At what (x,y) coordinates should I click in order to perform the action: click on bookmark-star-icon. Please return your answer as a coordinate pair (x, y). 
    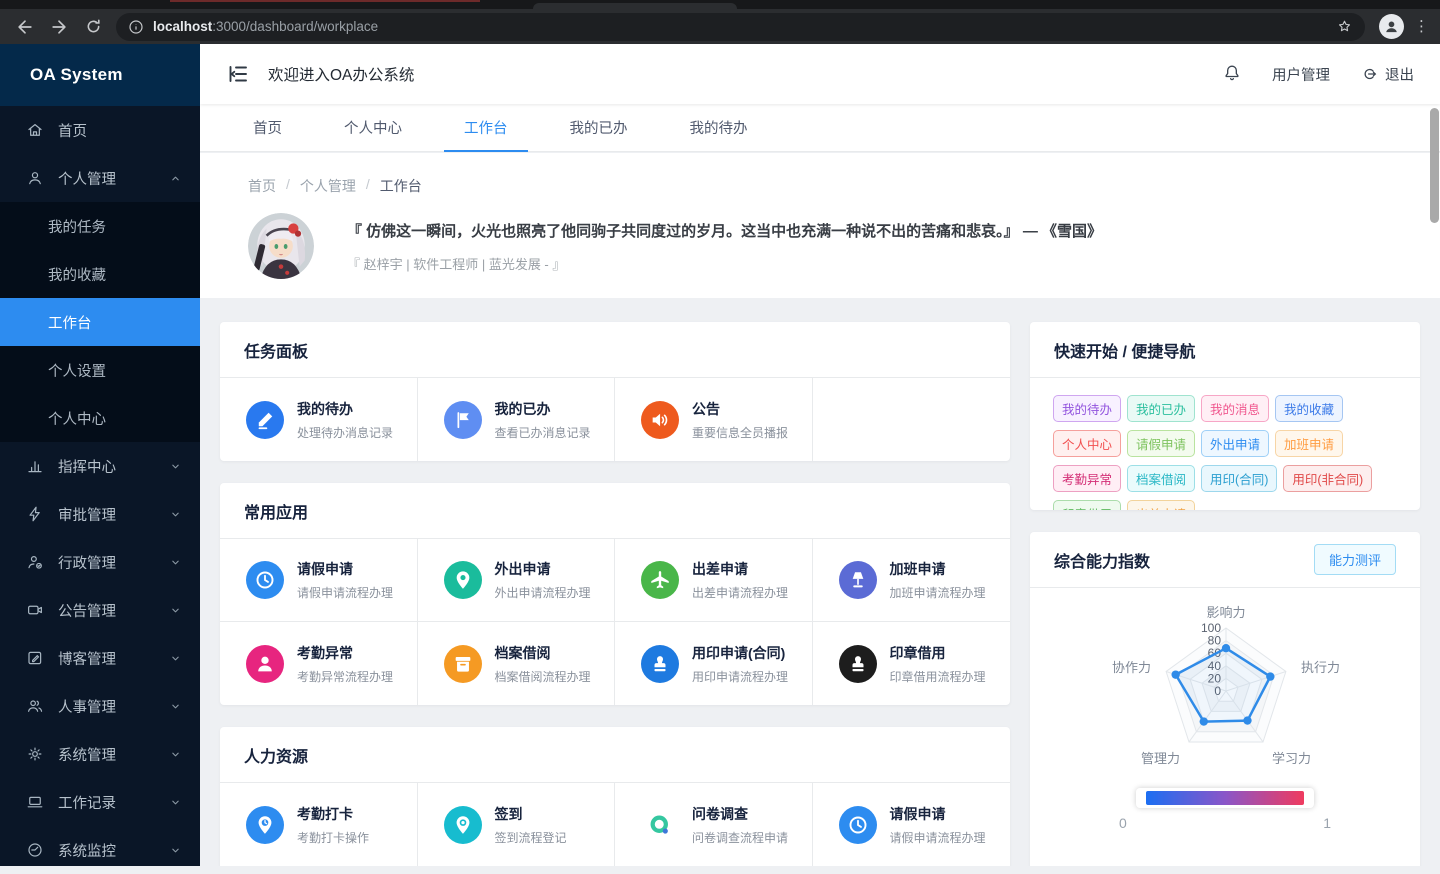
    Looking at the image, I should click on (1344, 26).